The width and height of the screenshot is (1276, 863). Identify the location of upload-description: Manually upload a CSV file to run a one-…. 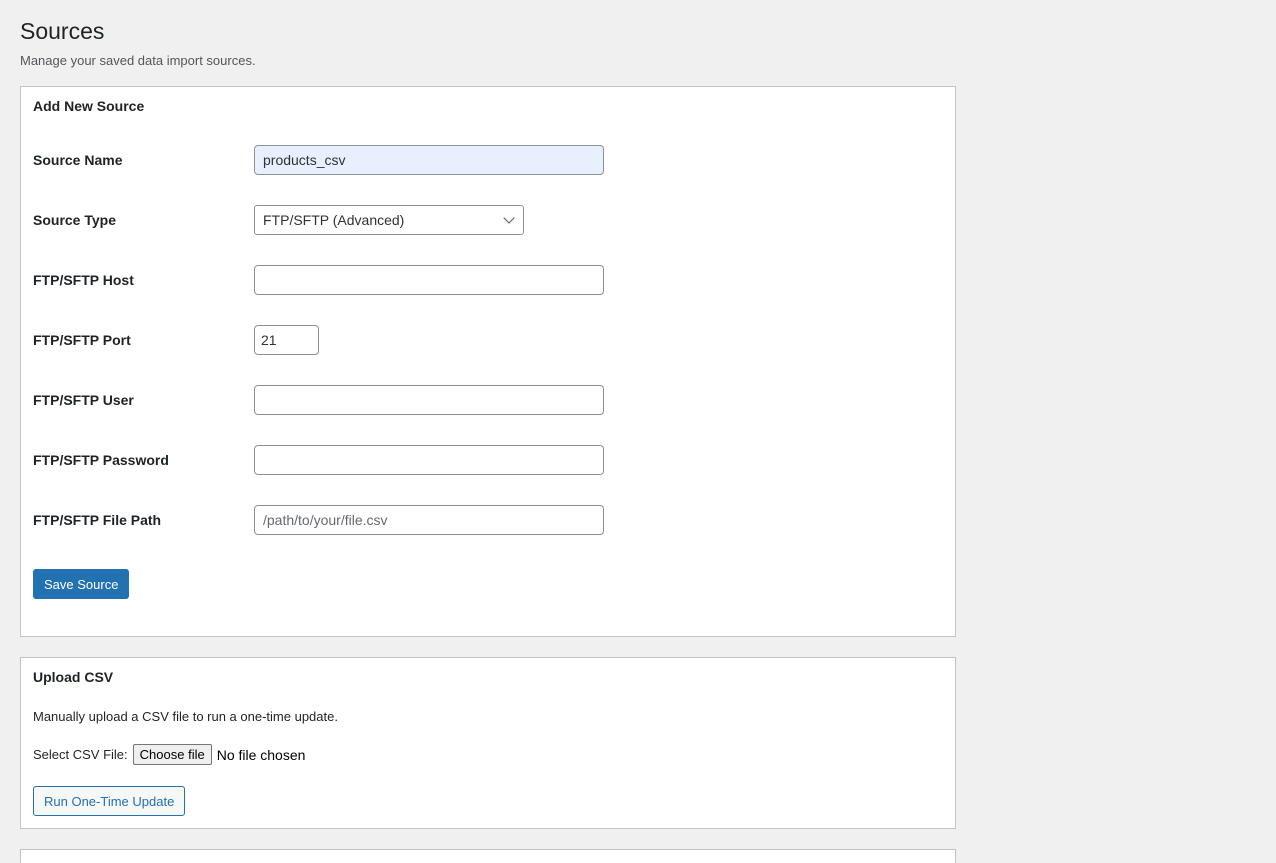
(185, 716).